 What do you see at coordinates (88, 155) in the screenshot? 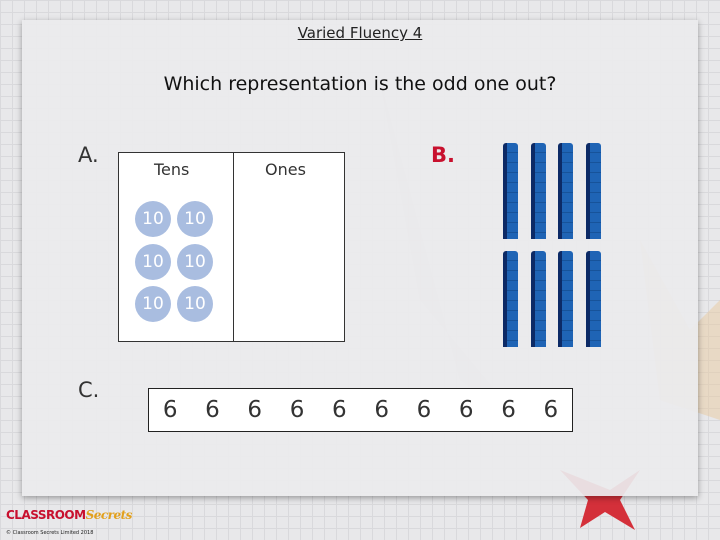
I see `option-a-label: A.` at bounding box center [88, 155].